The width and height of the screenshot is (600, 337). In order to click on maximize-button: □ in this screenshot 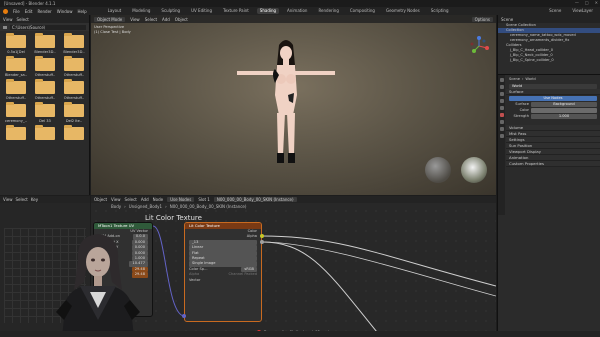, I will do `click(587, 2)`.